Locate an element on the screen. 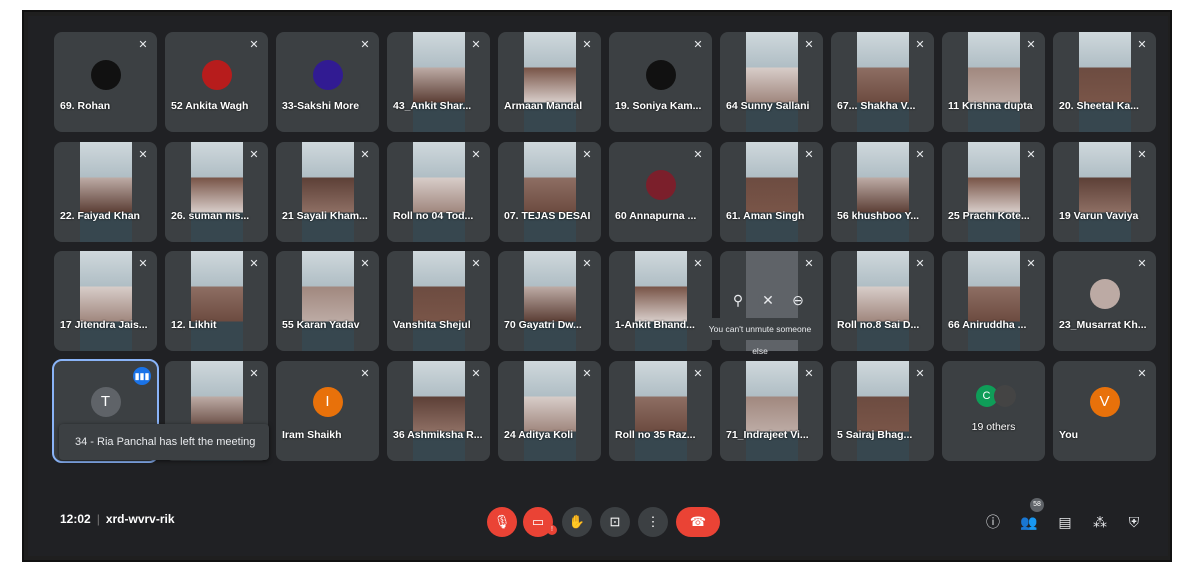 Image resolution: width=1183 pixels, height=565 pixels. participant-tile: ✕ Armaan Mandal is located at coordinates (549, 82).